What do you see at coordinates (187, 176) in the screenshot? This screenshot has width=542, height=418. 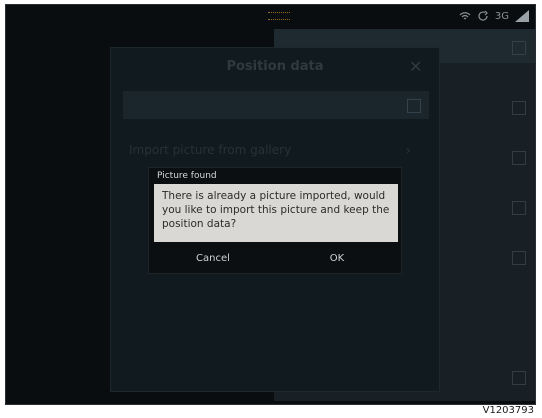 I see `dialog-title: Picture found` at bounding box center [187, 176].